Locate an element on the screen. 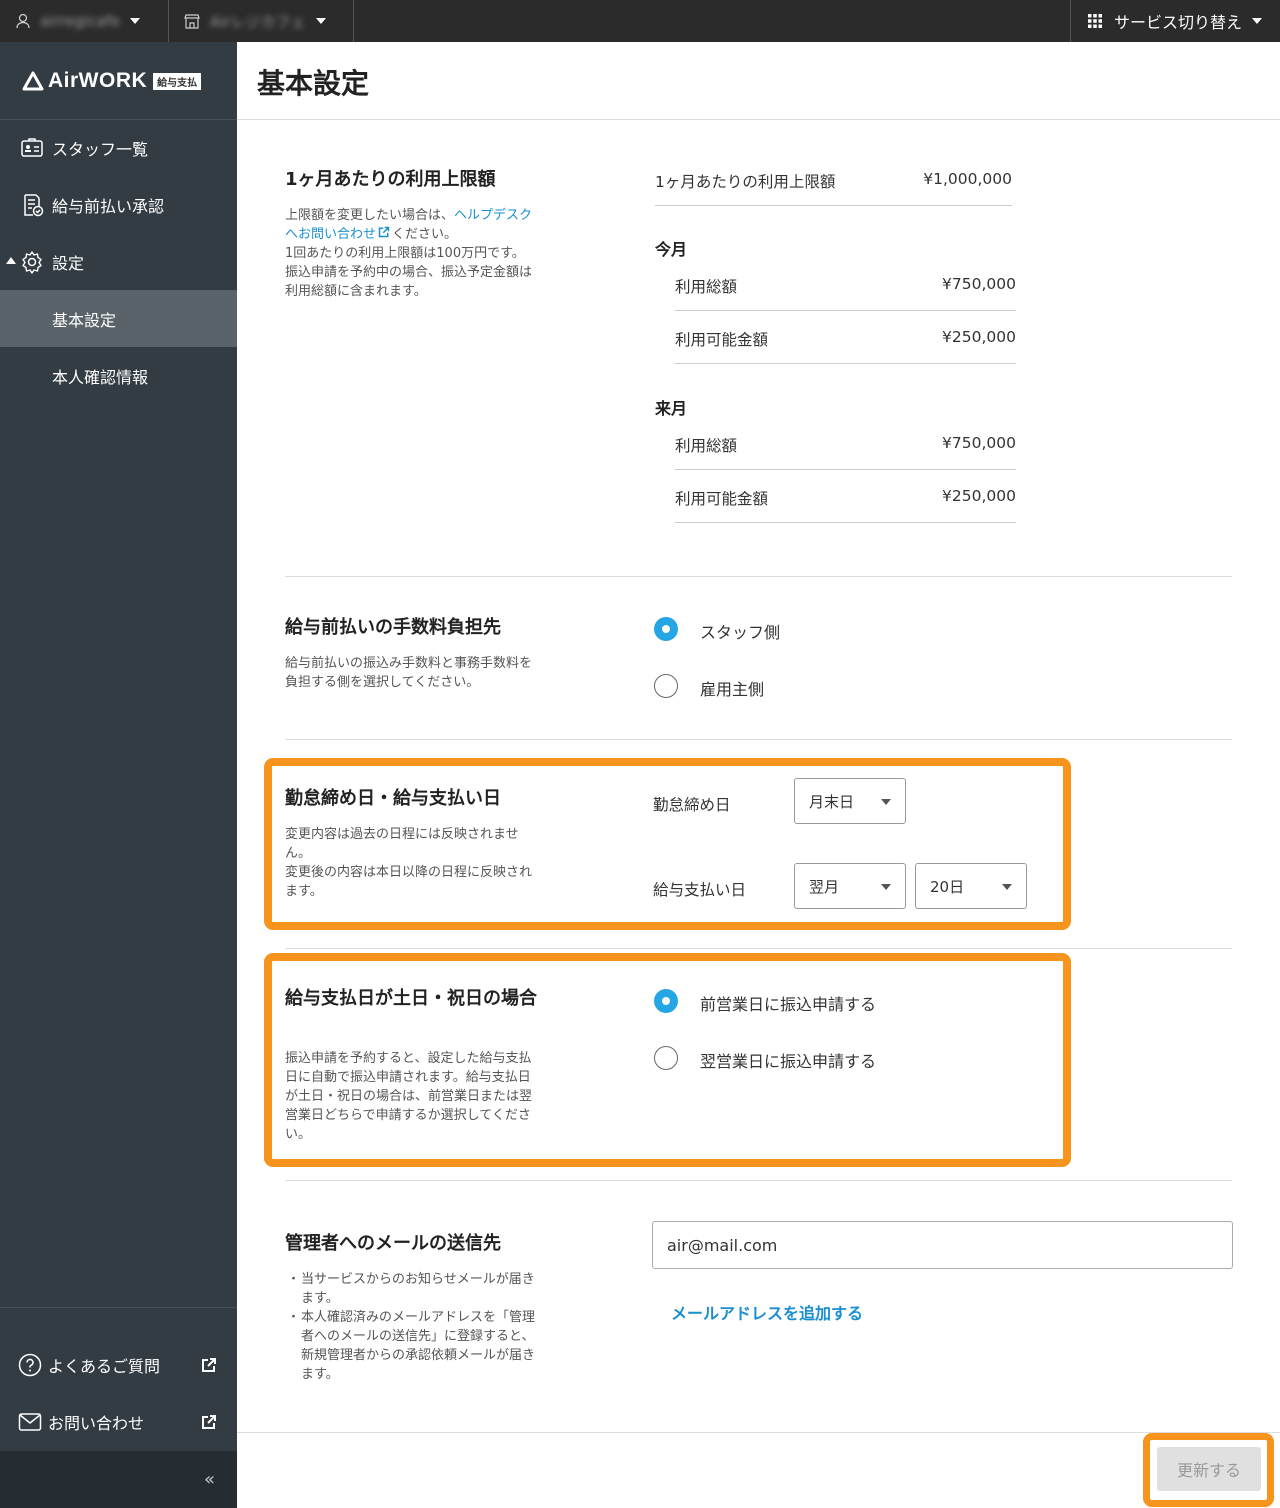 This screenshot has width=1280, height=1508. sidebar-item-label: 給与前払い承認 is located at coordinates (108, 206).